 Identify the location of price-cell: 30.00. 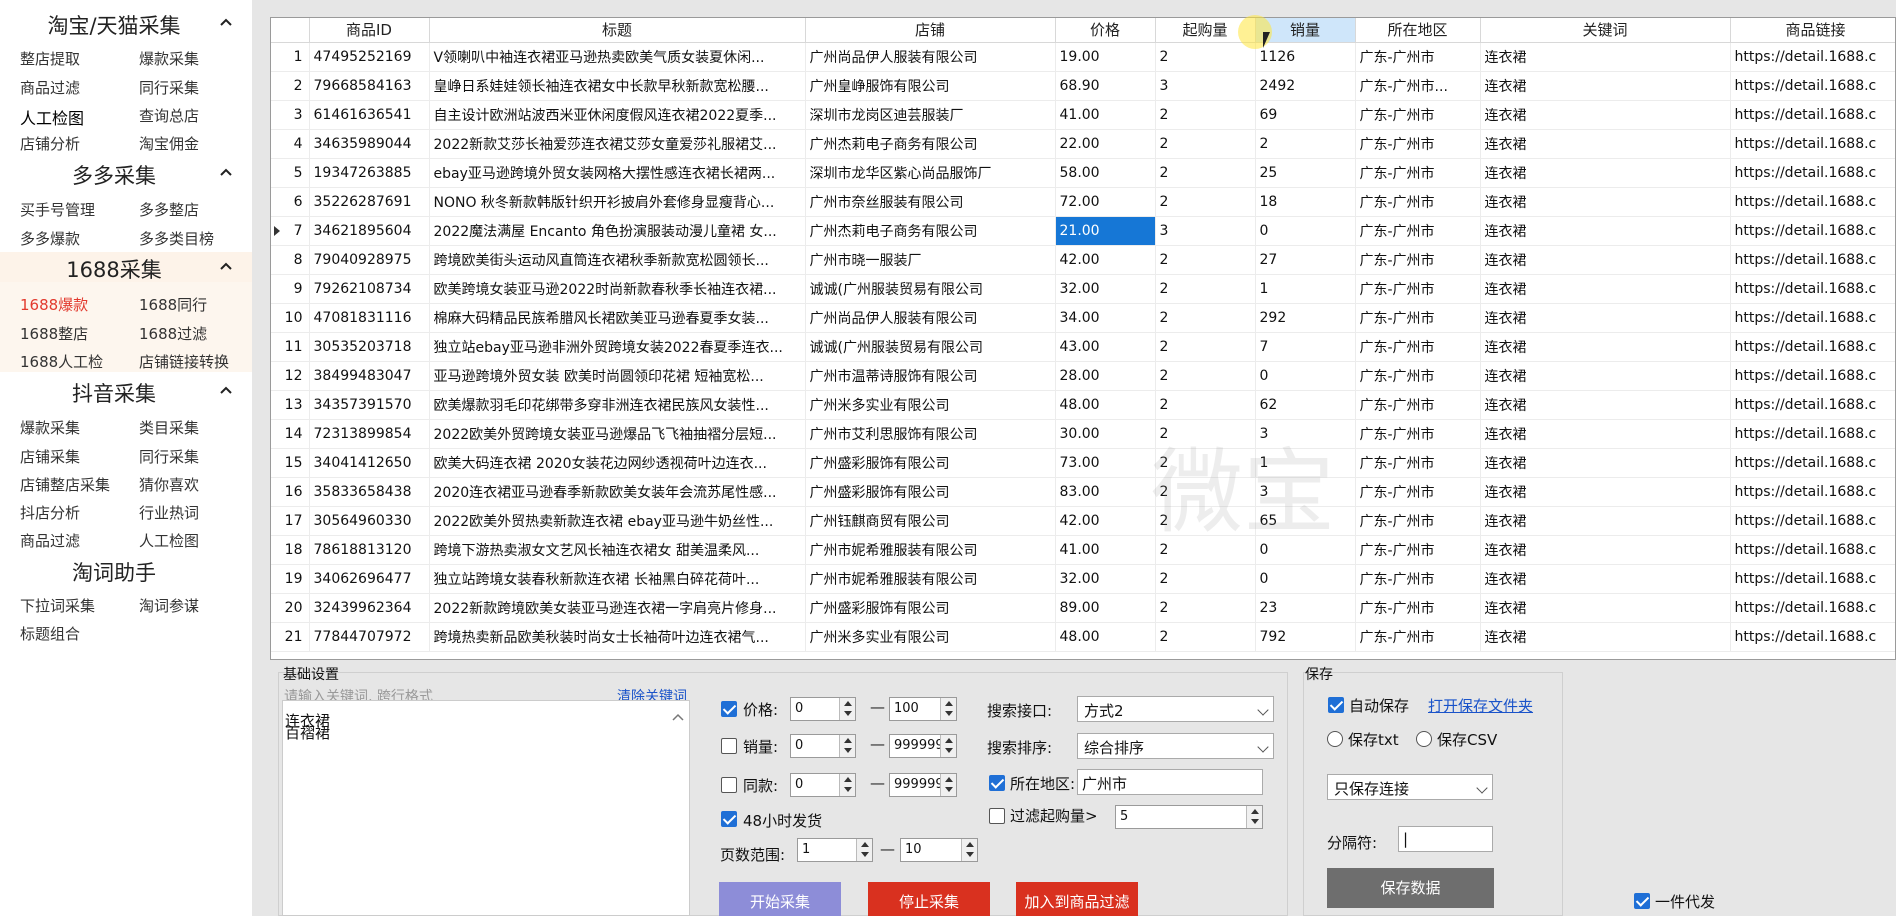
(1105, 434).